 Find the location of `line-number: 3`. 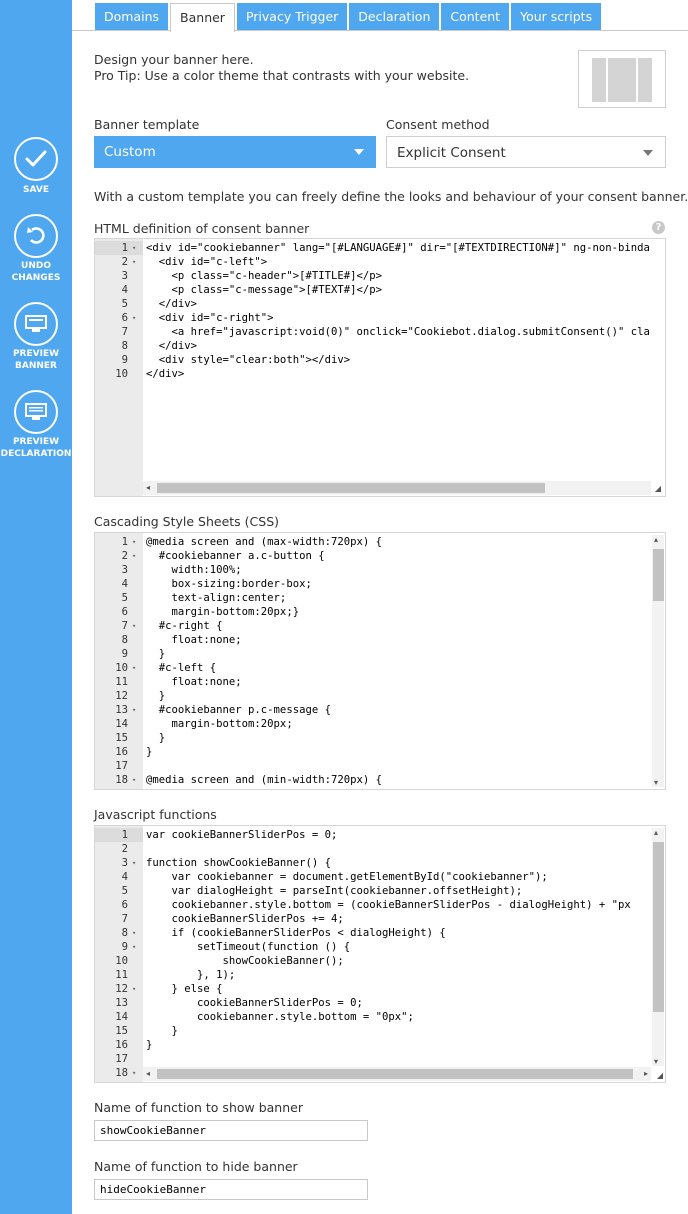

line-number: 3 is located at coordinates (124, 276).